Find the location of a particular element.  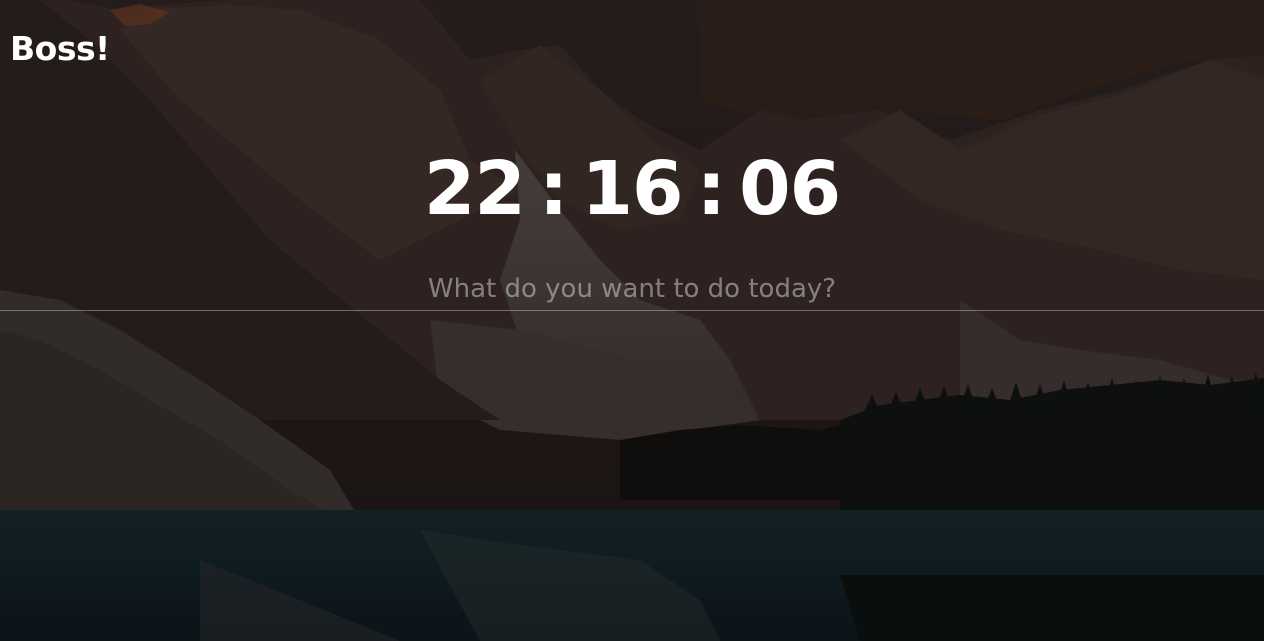

clock-minutes: 16 is located at coordinates (632, 189).